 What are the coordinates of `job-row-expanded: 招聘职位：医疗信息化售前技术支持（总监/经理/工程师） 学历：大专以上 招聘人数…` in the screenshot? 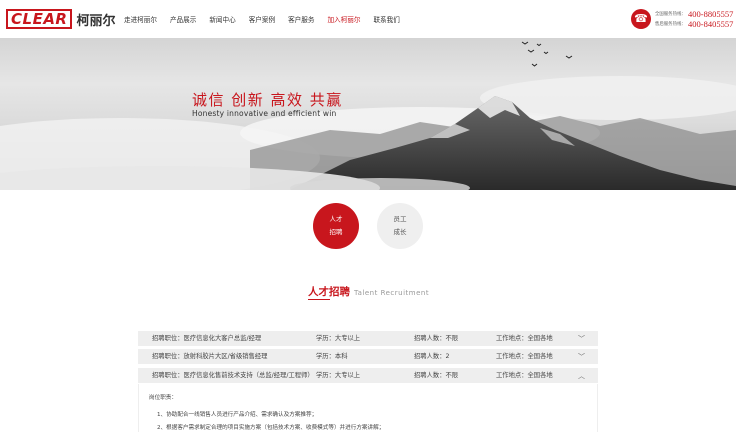 It's located at (368, 375).